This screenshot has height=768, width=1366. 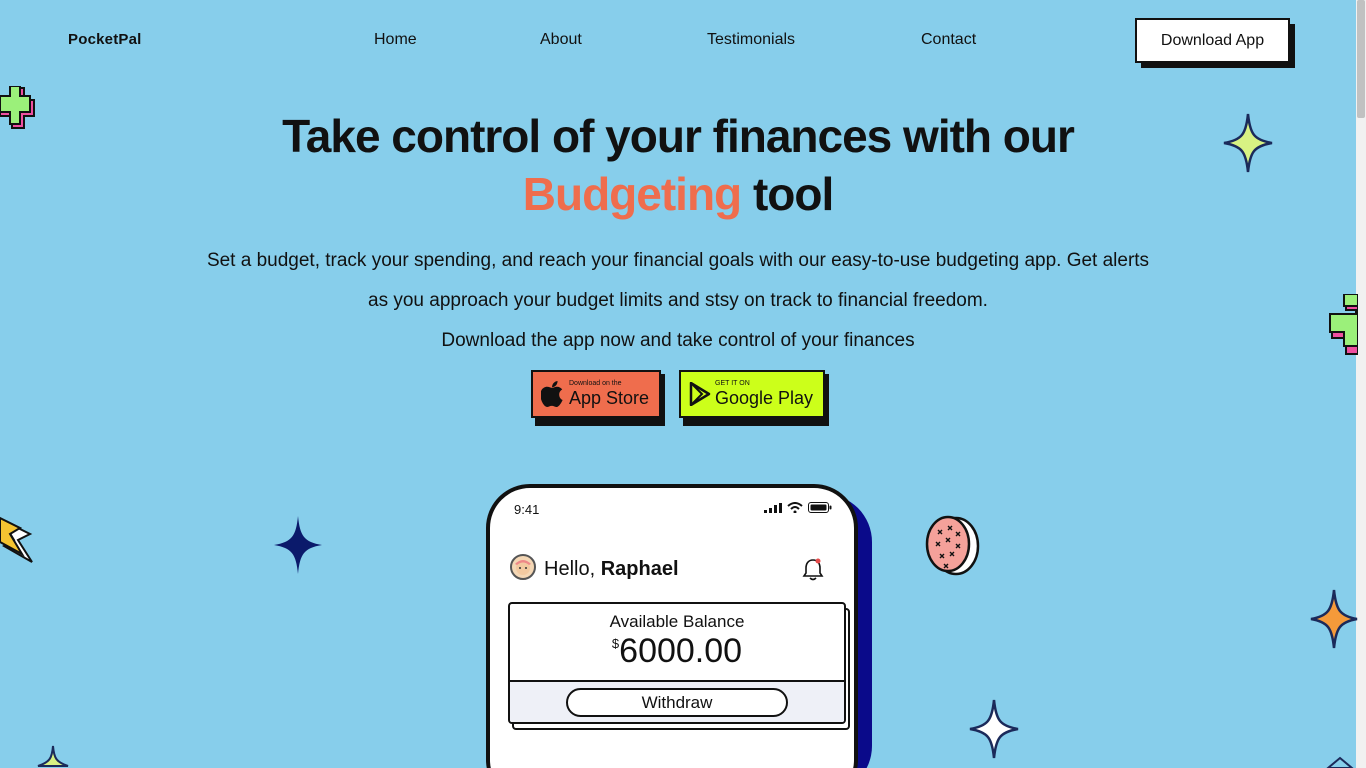 What do you see at coordinates (1361, 59) in the screenshot?
I see `scrollbar-thumb` at bounding box center [1361, 59].